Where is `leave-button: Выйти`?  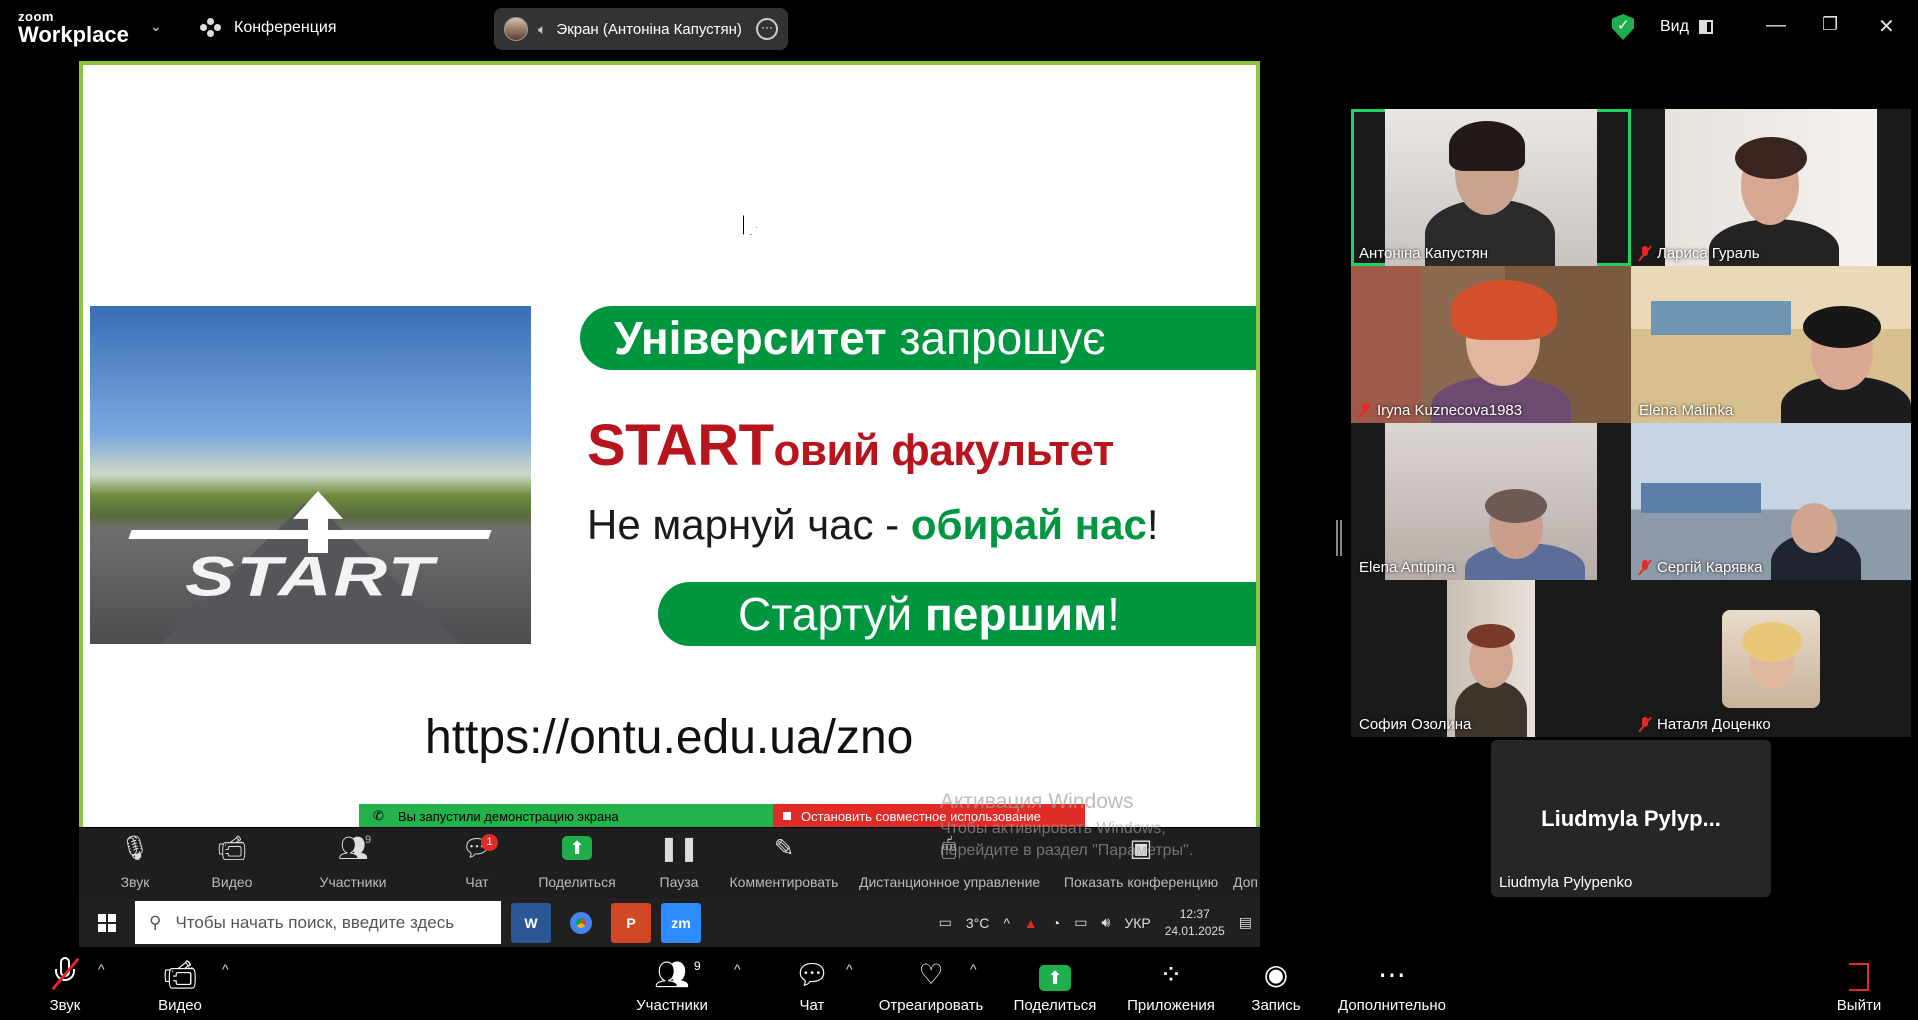
leave-button: Выйти is located at coordinates (1859, 983).